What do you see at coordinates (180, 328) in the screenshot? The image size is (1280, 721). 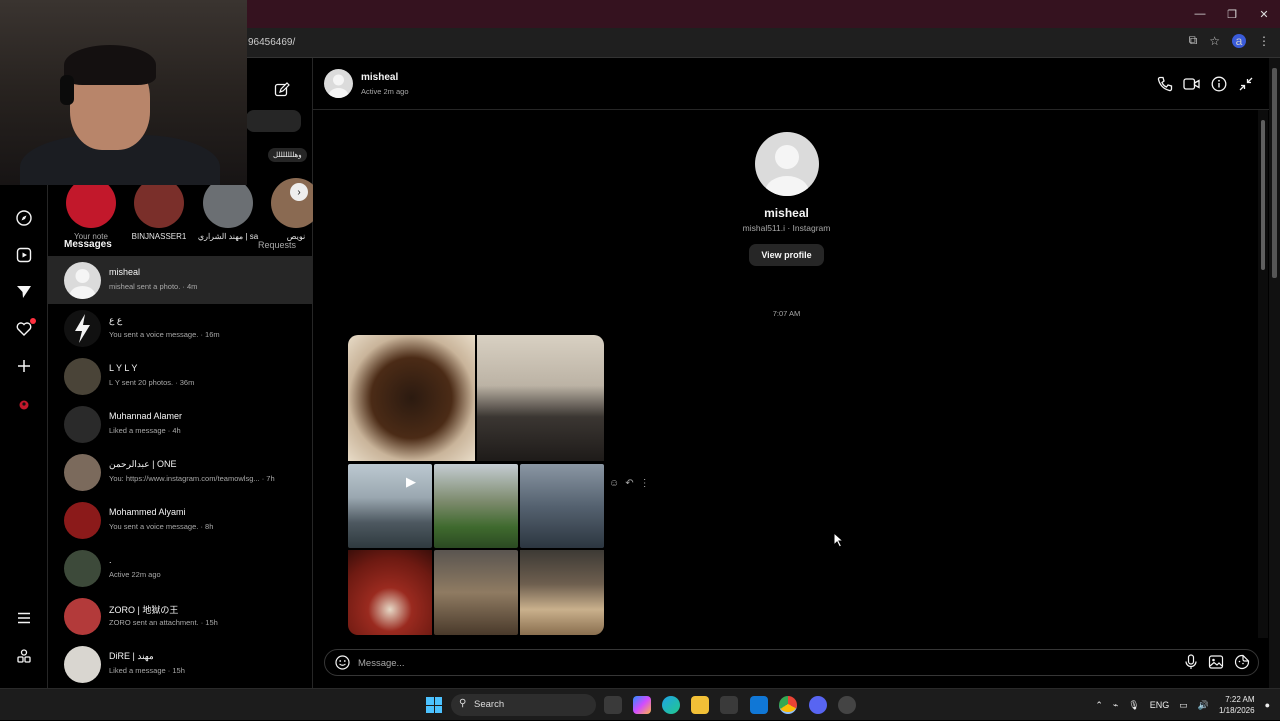 I see `conversation-item: ع ع You sent a voice message. · 16m` at bounding box center [180, 328].